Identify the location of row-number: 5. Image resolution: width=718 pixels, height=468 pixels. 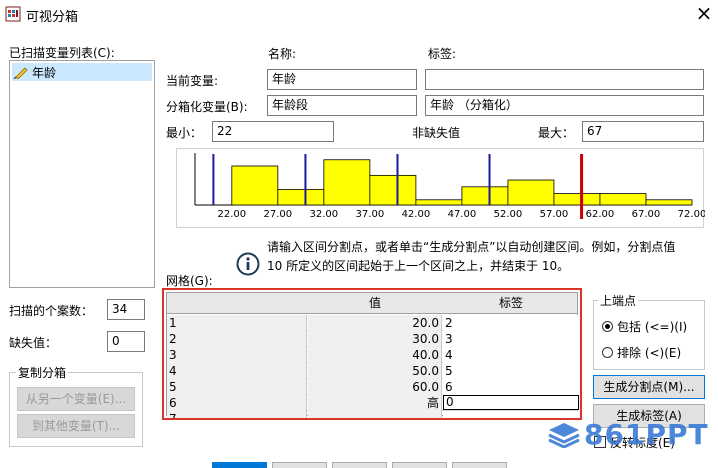
(237, 387).